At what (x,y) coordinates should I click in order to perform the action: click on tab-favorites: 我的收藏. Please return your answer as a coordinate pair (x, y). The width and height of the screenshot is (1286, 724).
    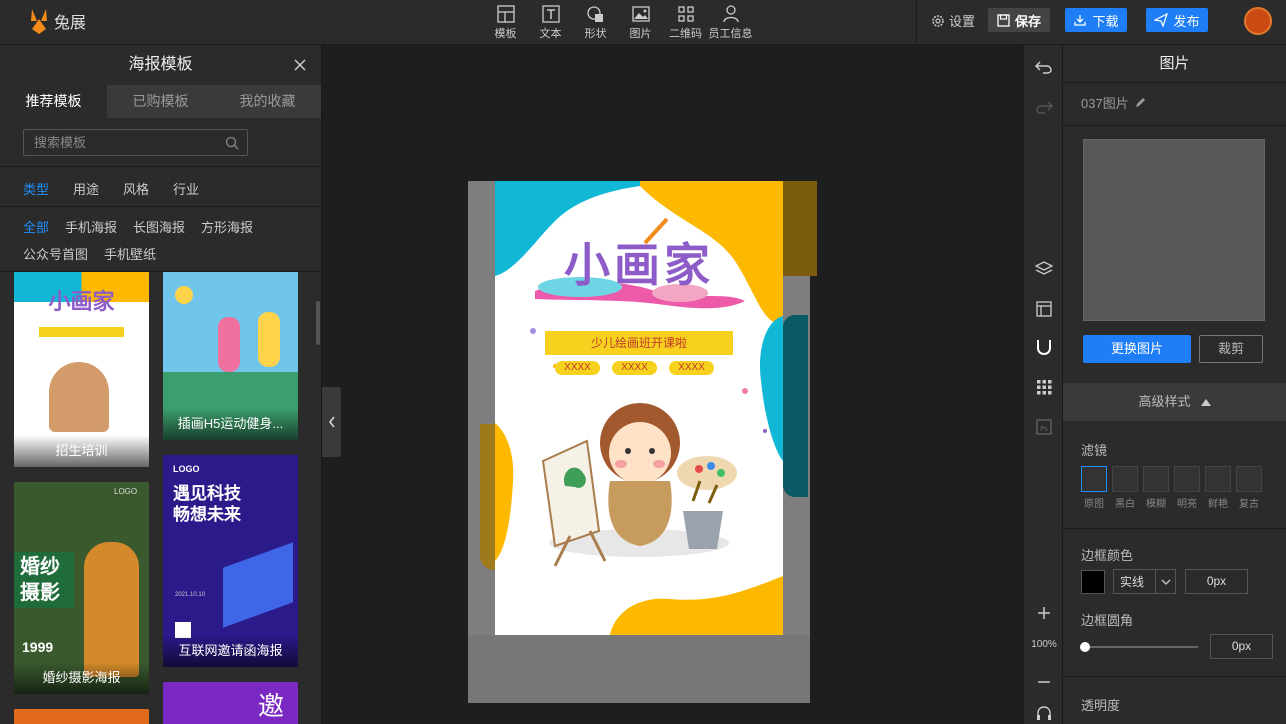
    Looking at the image, I should click on (267, 101).